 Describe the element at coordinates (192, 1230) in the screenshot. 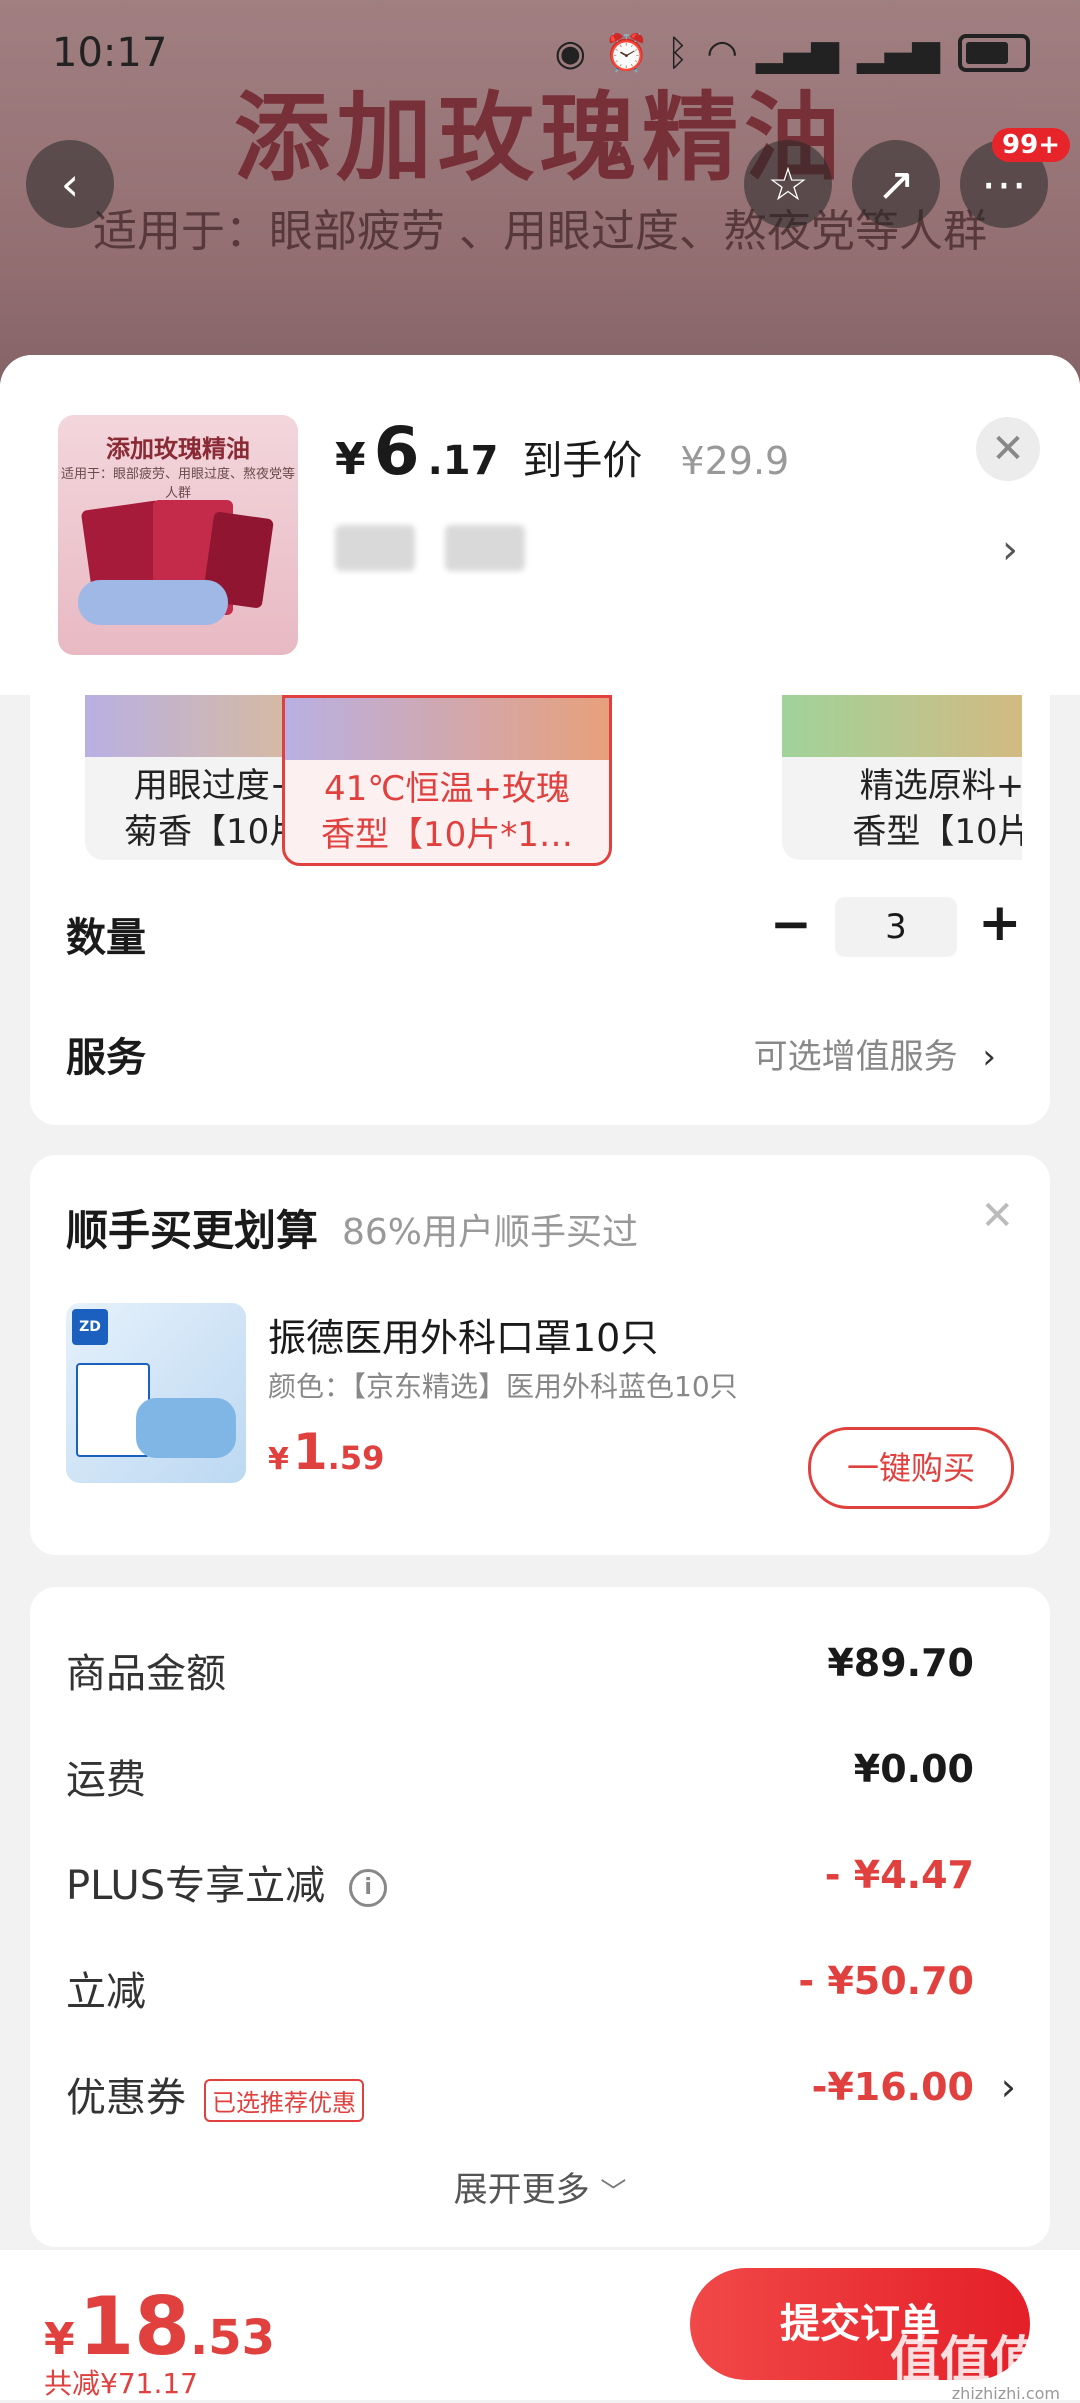

I see `addon-title: 顺手买更划算` at that location.